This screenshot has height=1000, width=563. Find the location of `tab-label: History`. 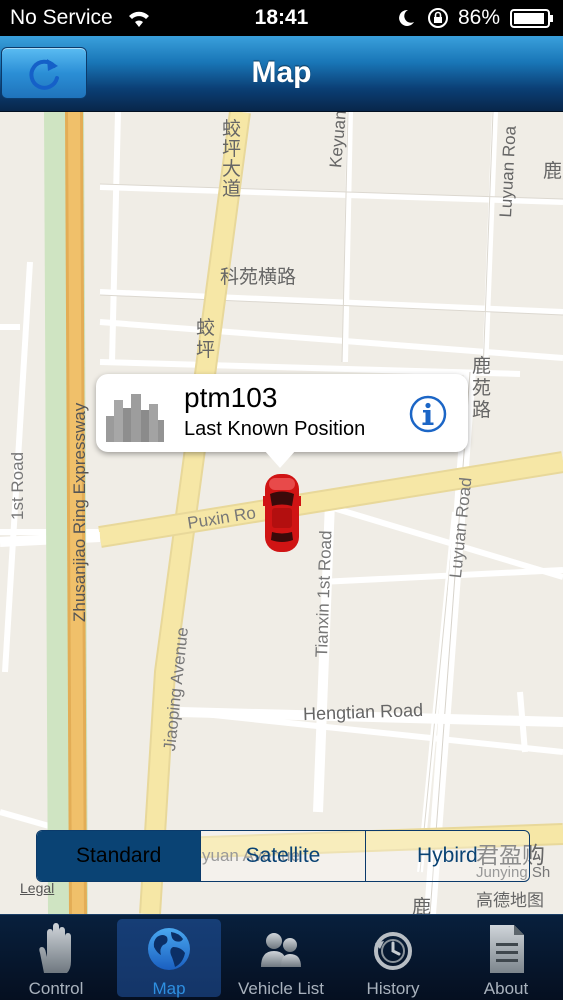

tab-label: History is located at coordinates (393, 988).